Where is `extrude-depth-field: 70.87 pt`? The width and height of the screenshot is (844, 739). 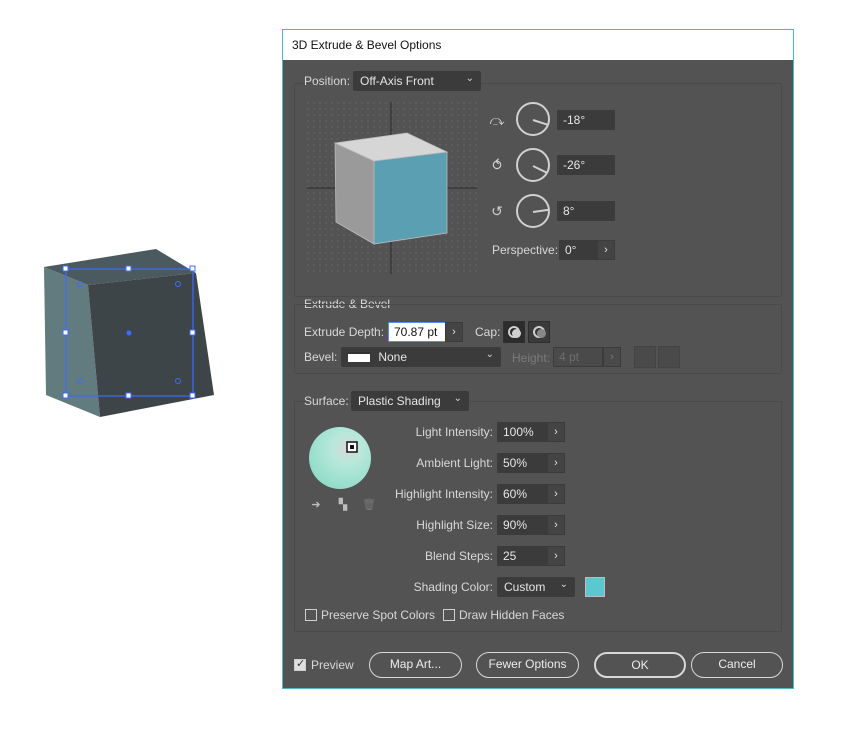
extrude-depth-field: 70.87 pt is located at coordinates (417, 332).